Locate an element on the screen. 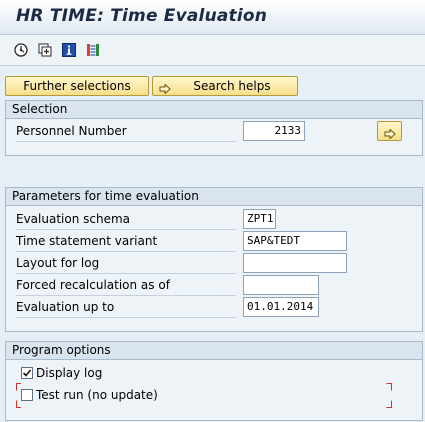  evaluation-up-to-field: 01.01.2014 is located at coordinates (281, 307).